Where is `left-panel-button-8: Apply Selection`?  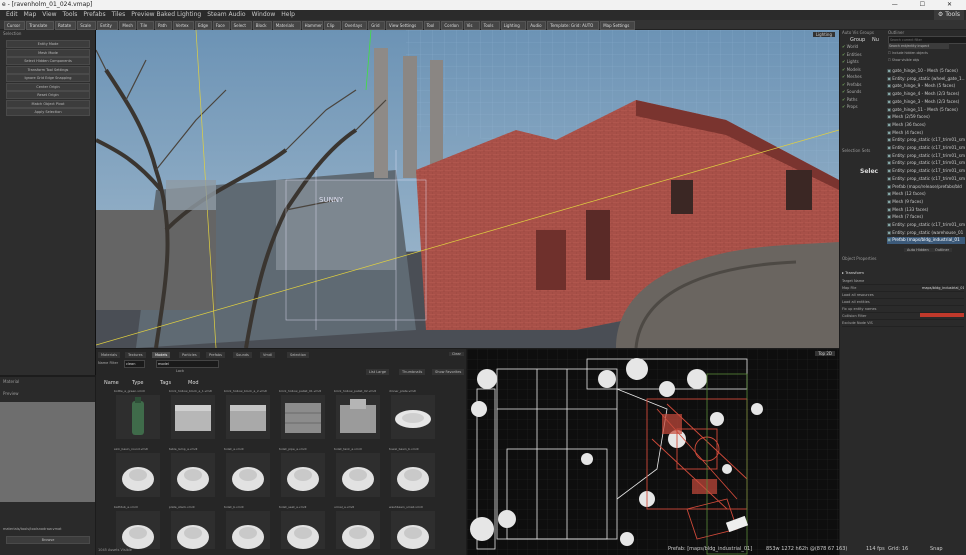
left-panel-button-8: Apply Selection is located at coordinates (48, 112).